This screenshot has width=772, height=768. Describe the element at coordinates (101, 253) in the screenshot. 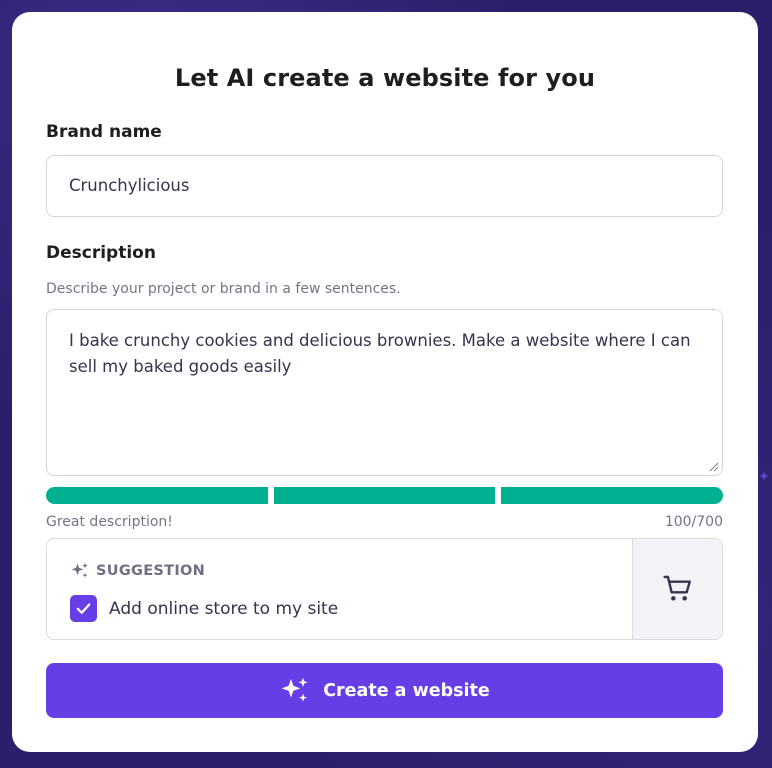

I see `description-label: Description` at that location.